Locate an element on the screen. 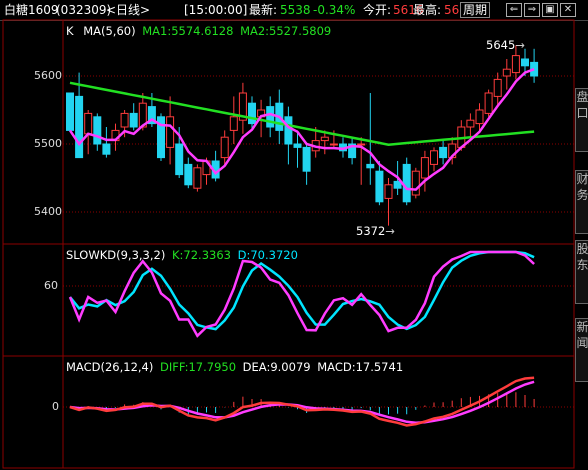 The image size is (588, 470). kd-params: SLOWKD(9,3,3,2) is located at coordinates (116, 255).